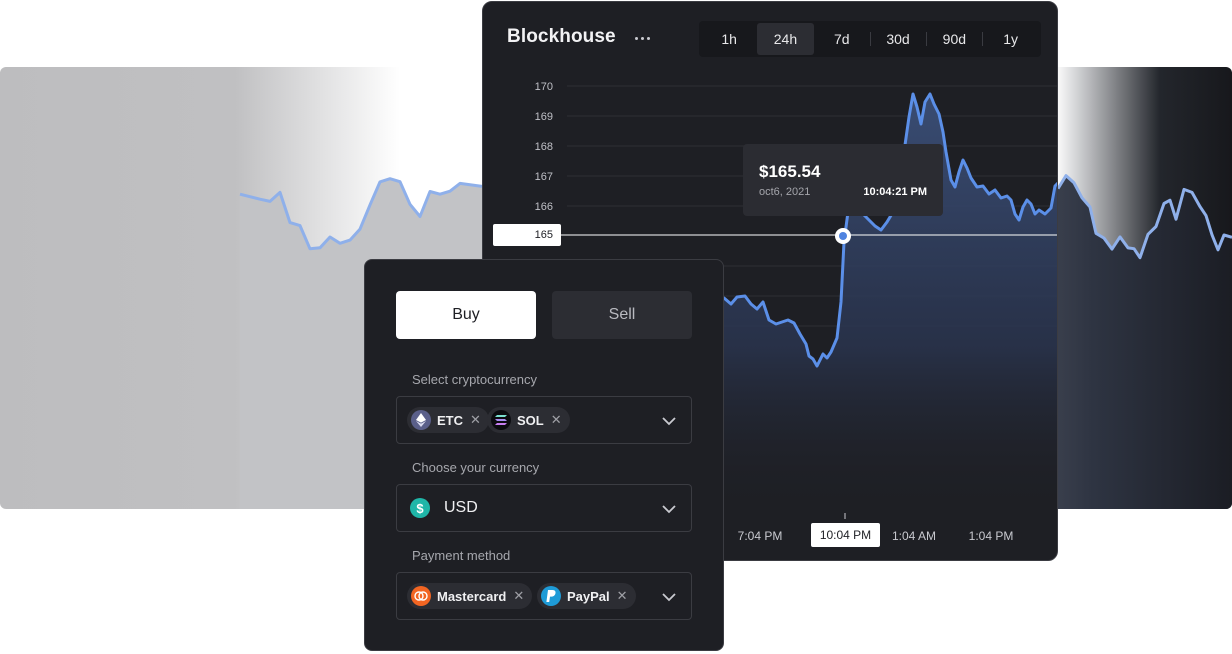  Describe the element at coordinates (544, 177) in the screenshot. I see `y-tick-label: 167` at that location.